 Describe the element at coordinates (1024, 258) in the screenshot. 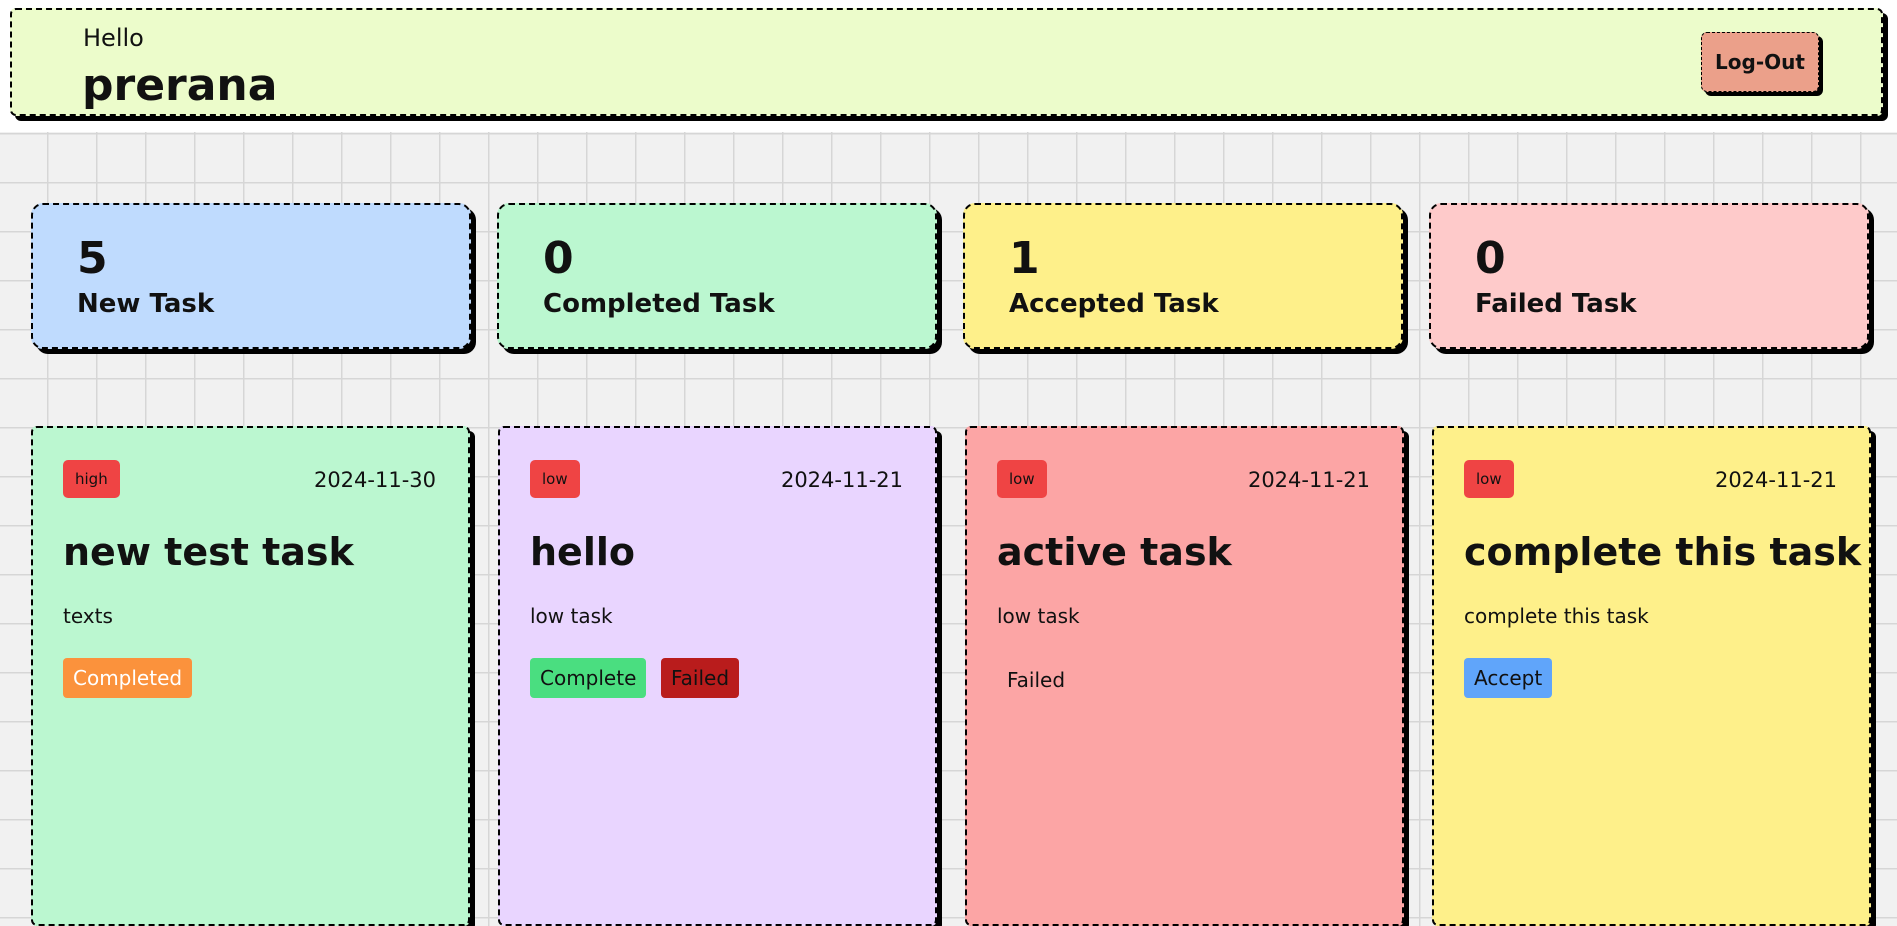

I see `stat-count: 1` at that location.